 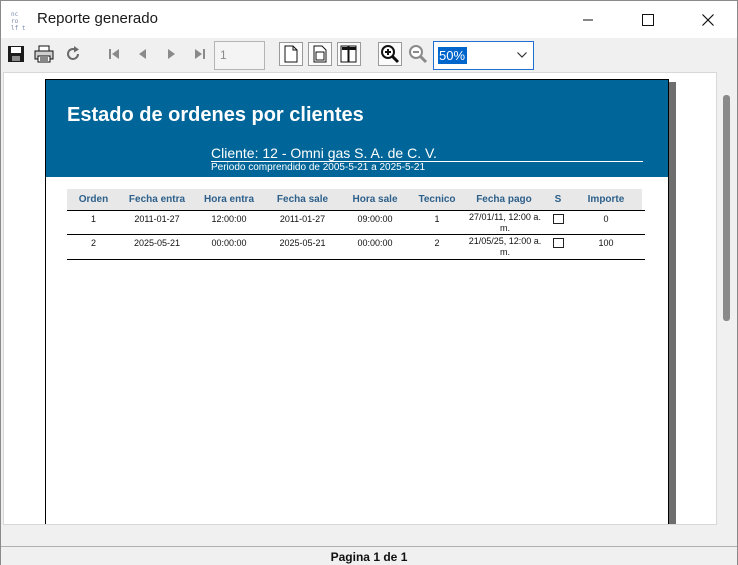 I want to click on zoom-in-icon, so click(x=390, y=54).